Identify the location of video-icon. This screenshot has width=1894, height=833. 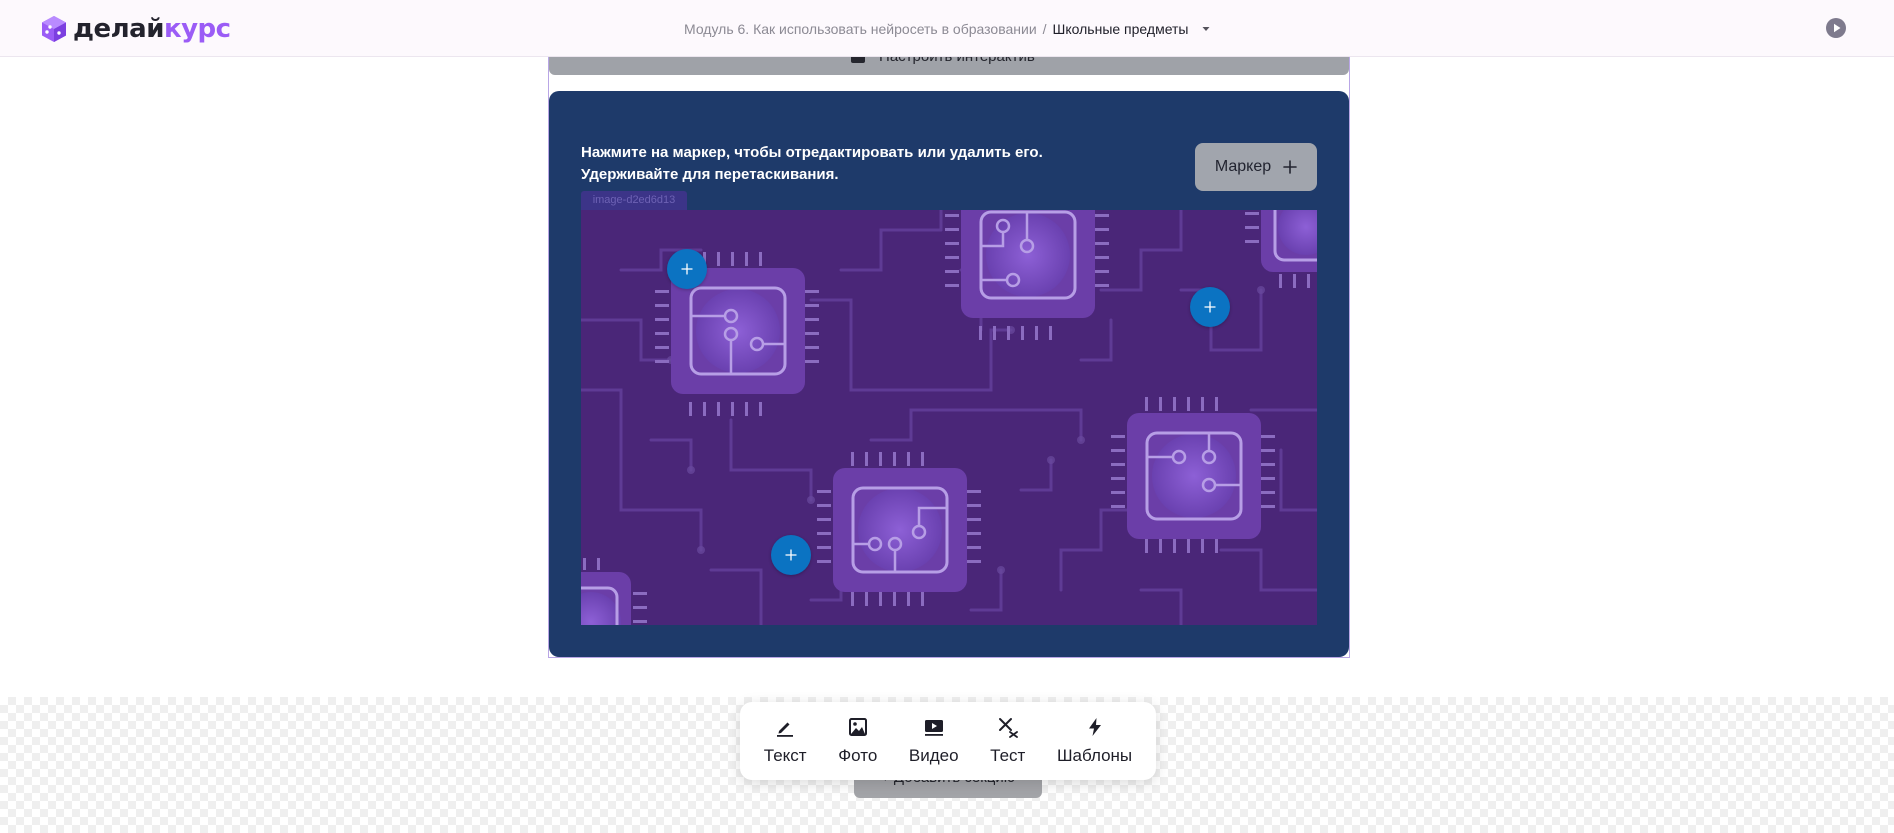
(933, 728).